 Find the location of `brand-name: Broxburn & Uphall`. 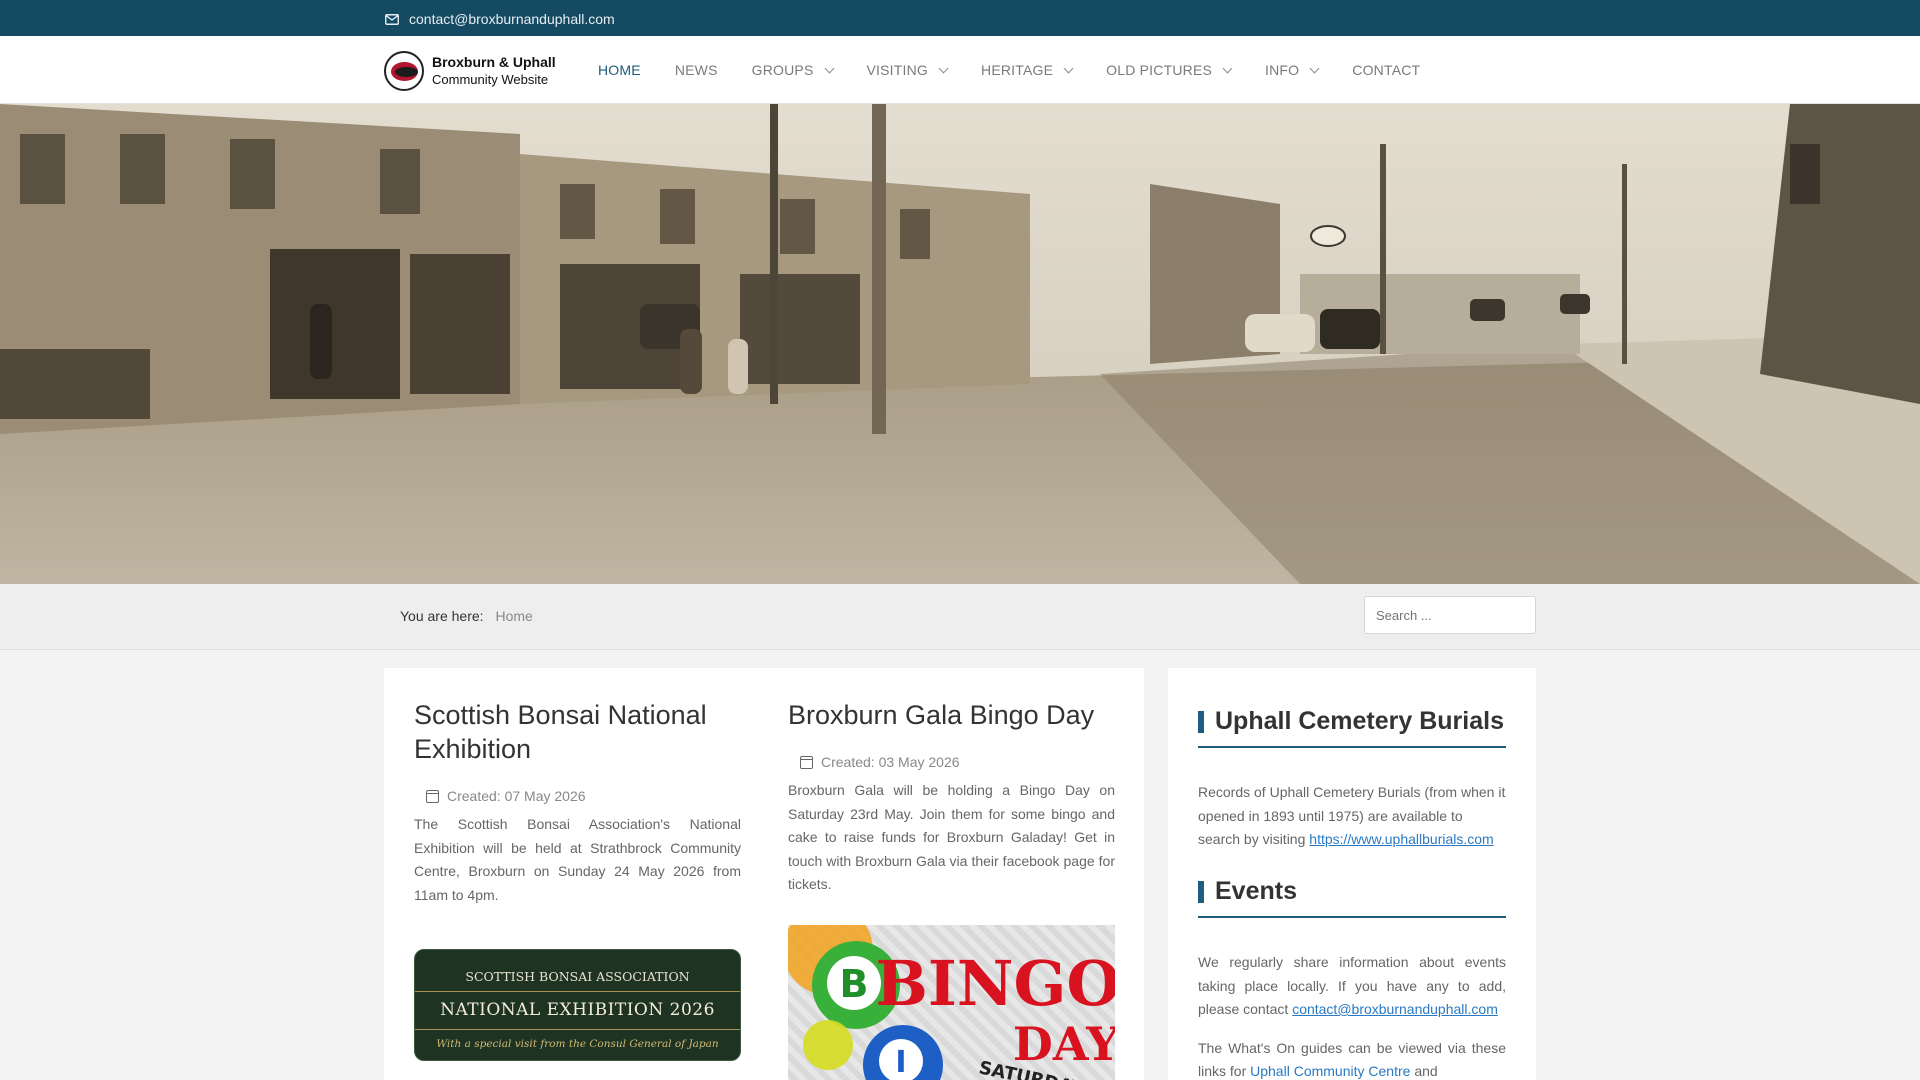

brand-name: Broxburn & Uphall is located at coordinates (494, 62).